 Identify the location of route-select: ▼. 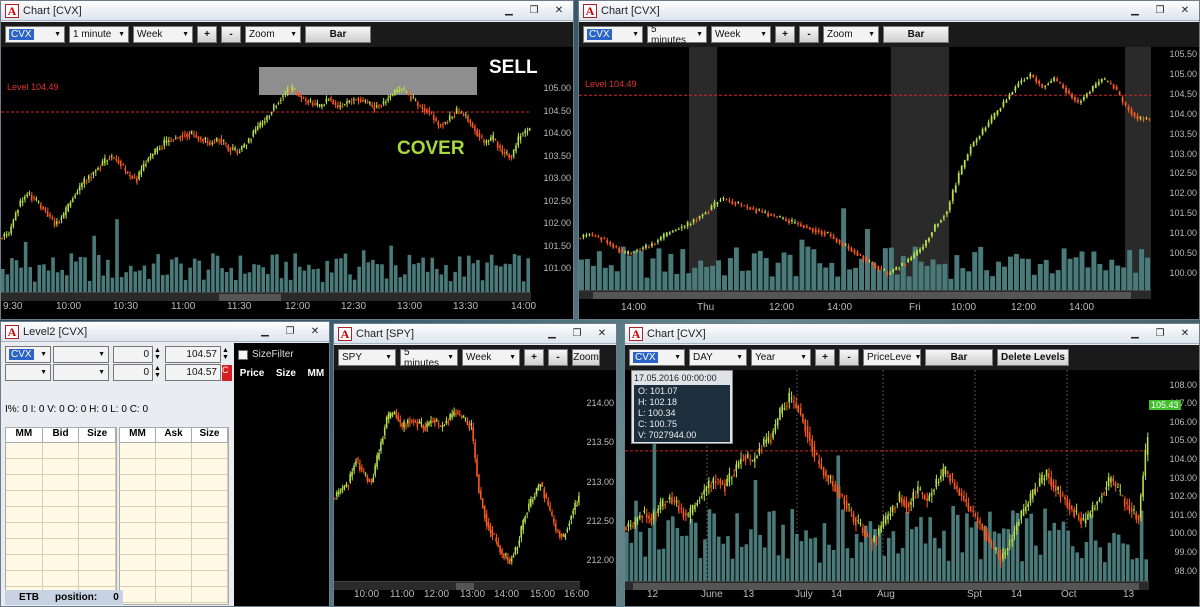
(28, 372).